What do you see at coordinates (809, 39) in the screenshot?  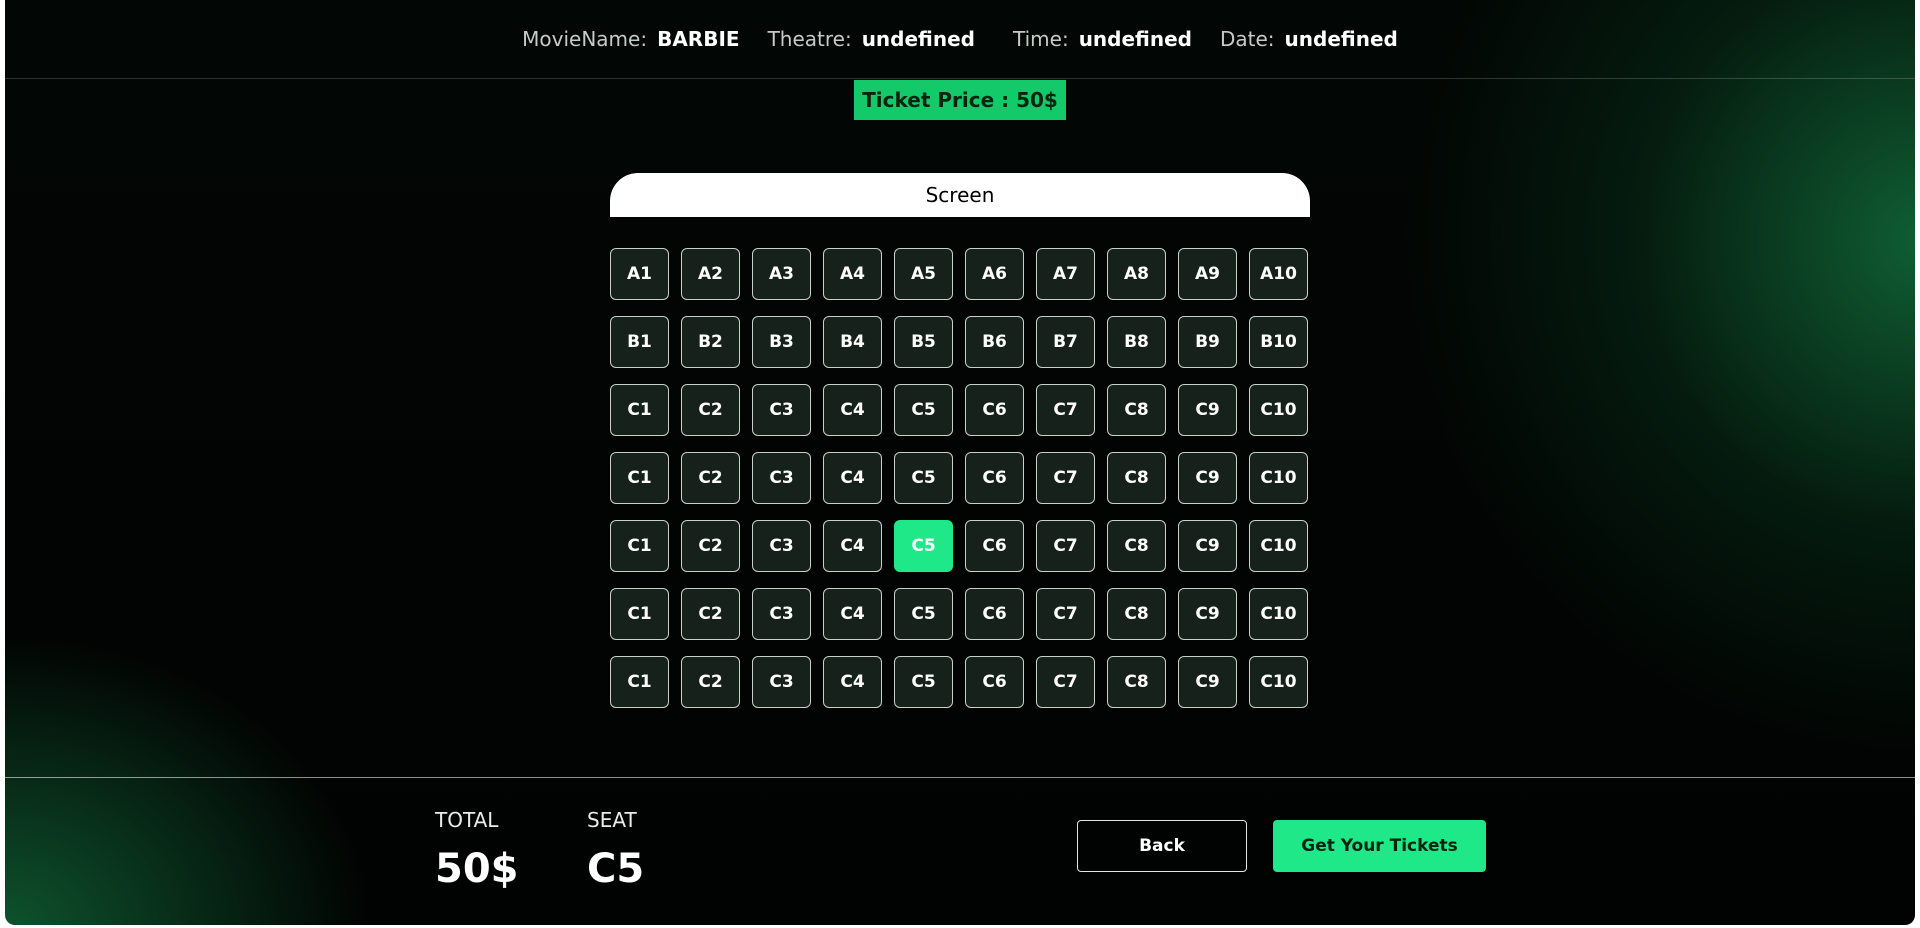 I see `theatre-label: Theatre:` at bounding box center [809, 39].